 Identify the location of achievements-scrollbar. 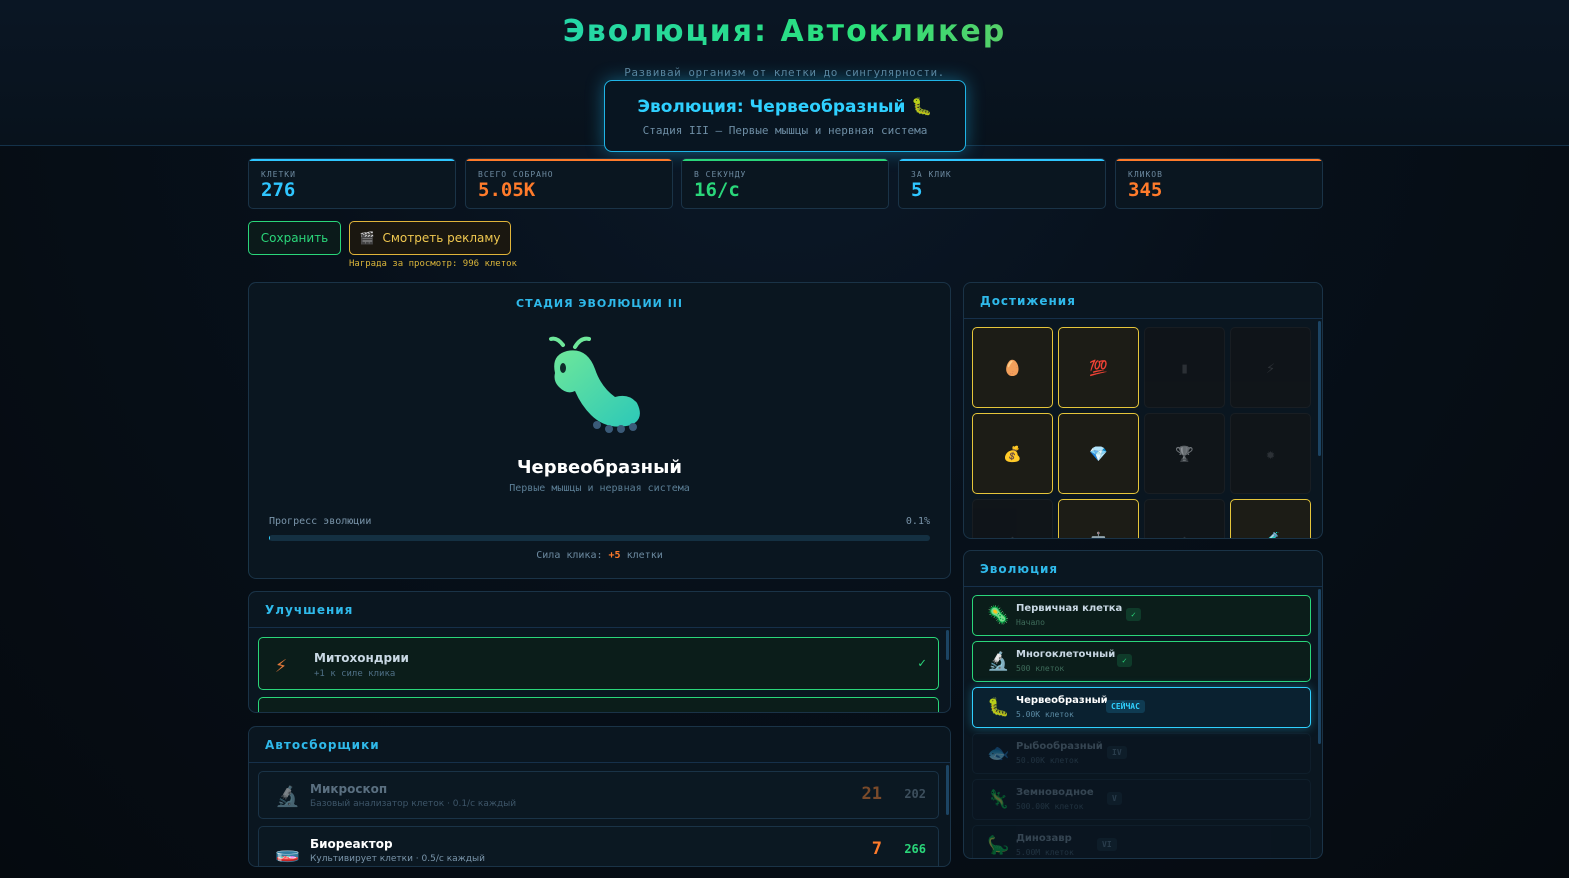
(1319, 388).